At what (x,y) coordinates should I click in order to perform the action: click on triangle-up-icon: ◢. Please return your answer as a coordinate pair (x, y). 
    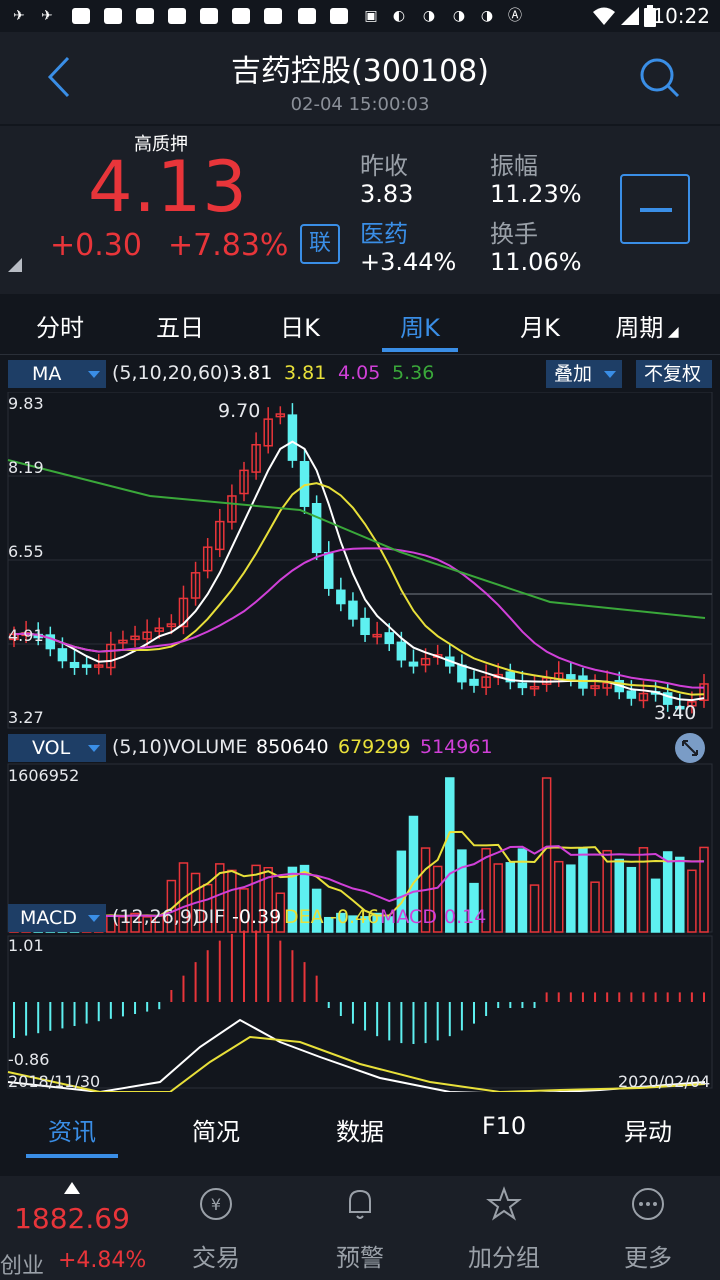
    Looking at the image, I should click on (671, 332).